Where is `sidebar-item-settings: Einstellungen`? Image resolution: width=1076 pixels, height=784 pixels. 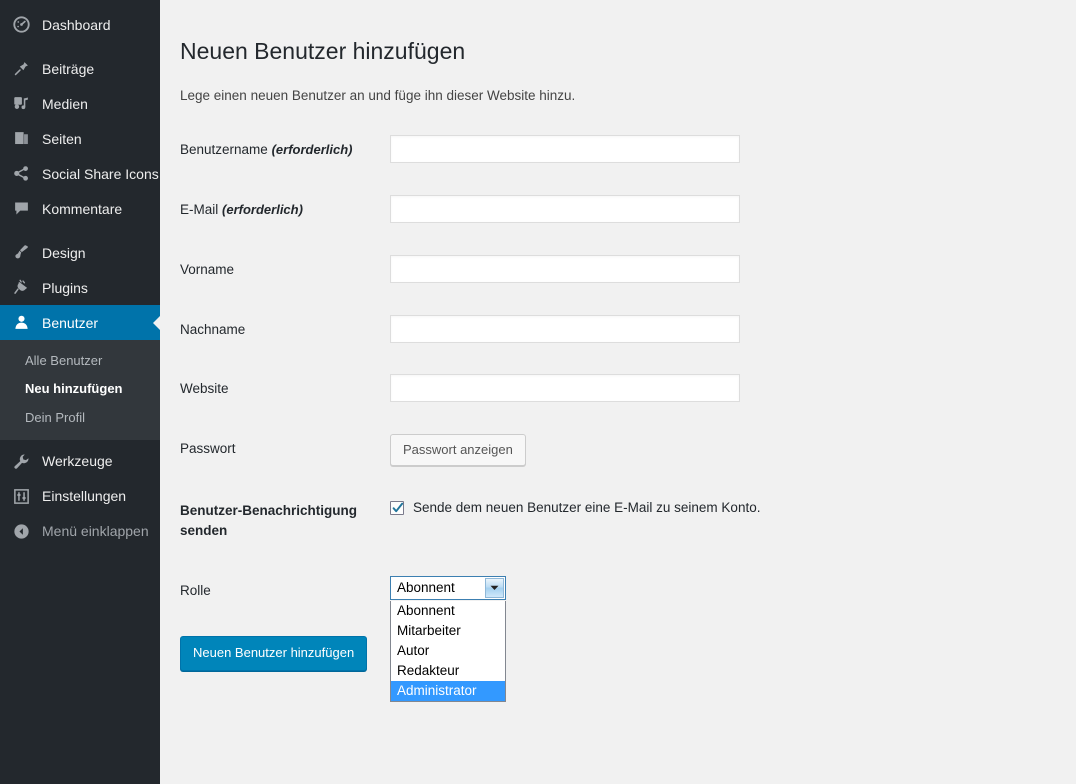
sidebar-item-settings: Einstellungen is located at coordinates (80, 496).